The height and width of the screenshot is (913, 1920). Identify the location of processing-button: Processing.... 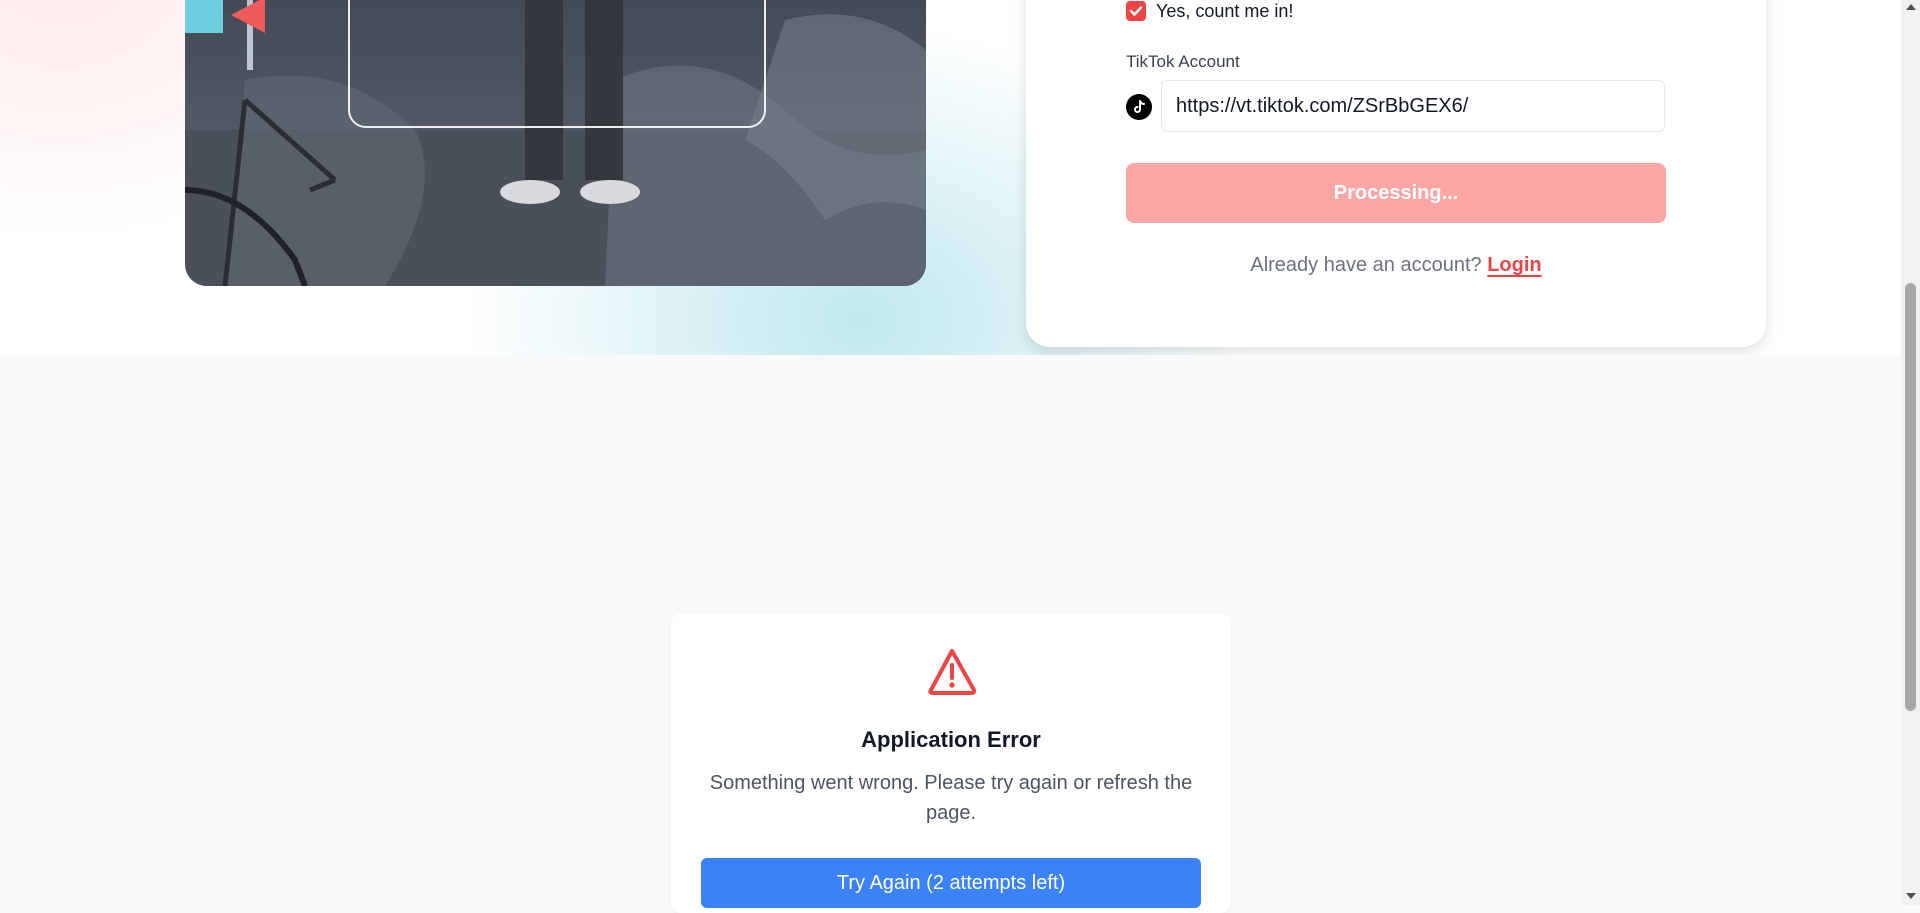
(1396, 193).